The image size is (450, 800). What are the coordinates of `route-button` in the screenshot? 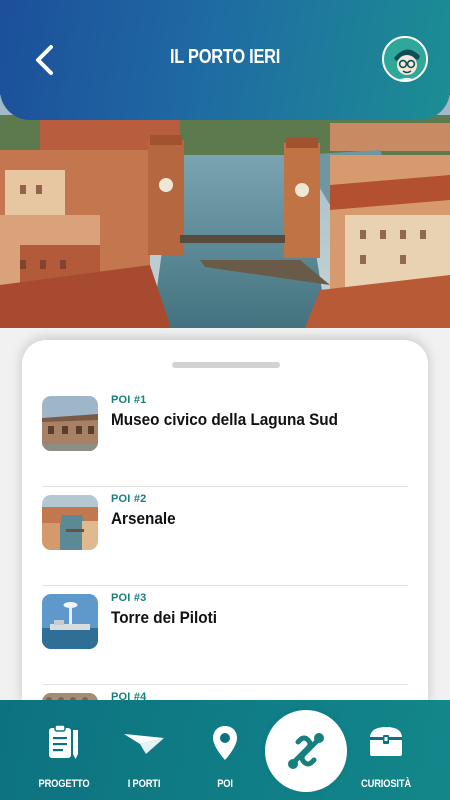 It's located at (306, 751).